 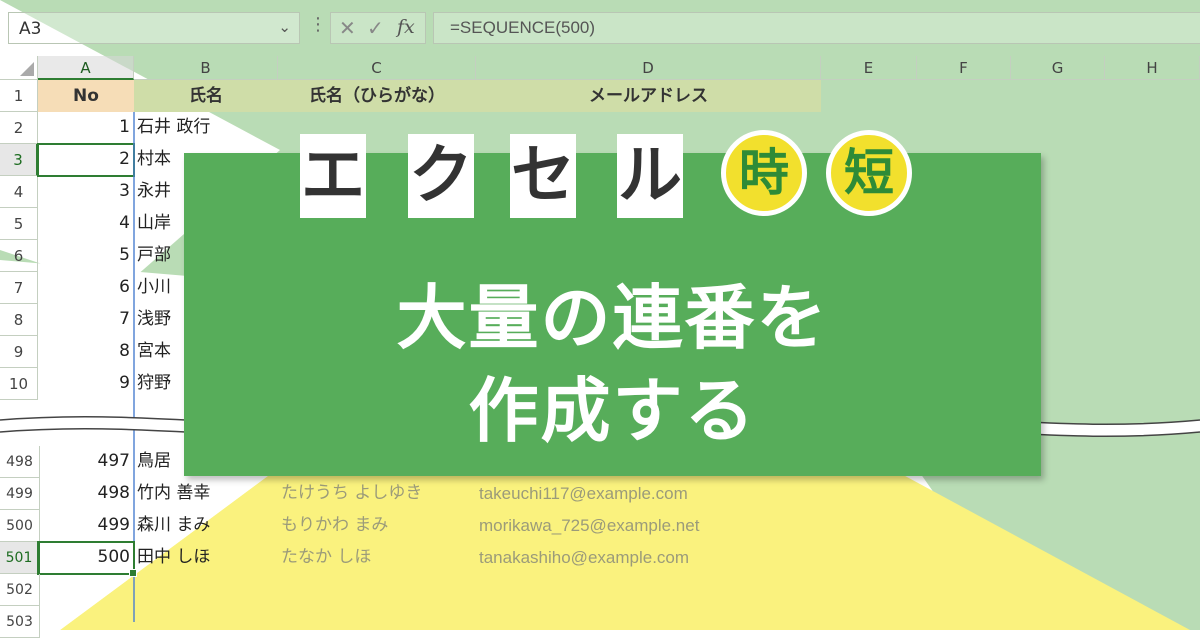 What do you see at coordinates (612, 318) in the screenshot?
I see `main-title-line1: 大量の連番を` at bounding box center [612, 318].